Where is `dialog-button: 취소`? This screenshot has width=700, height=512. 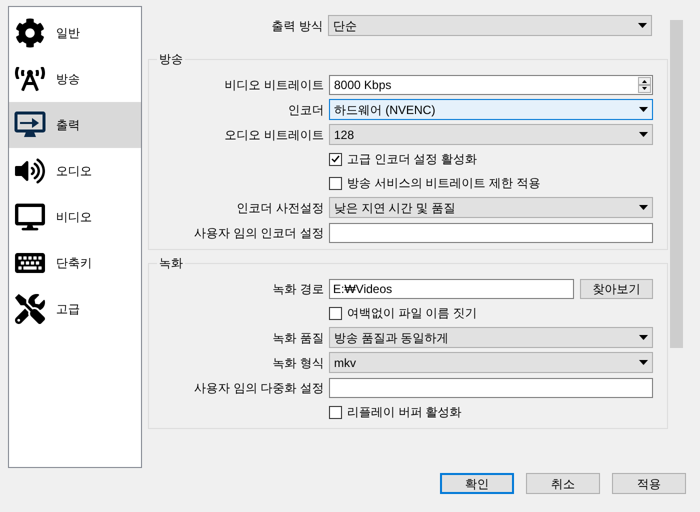 dialog-button: 취소 is located at coordinates (563, 483).